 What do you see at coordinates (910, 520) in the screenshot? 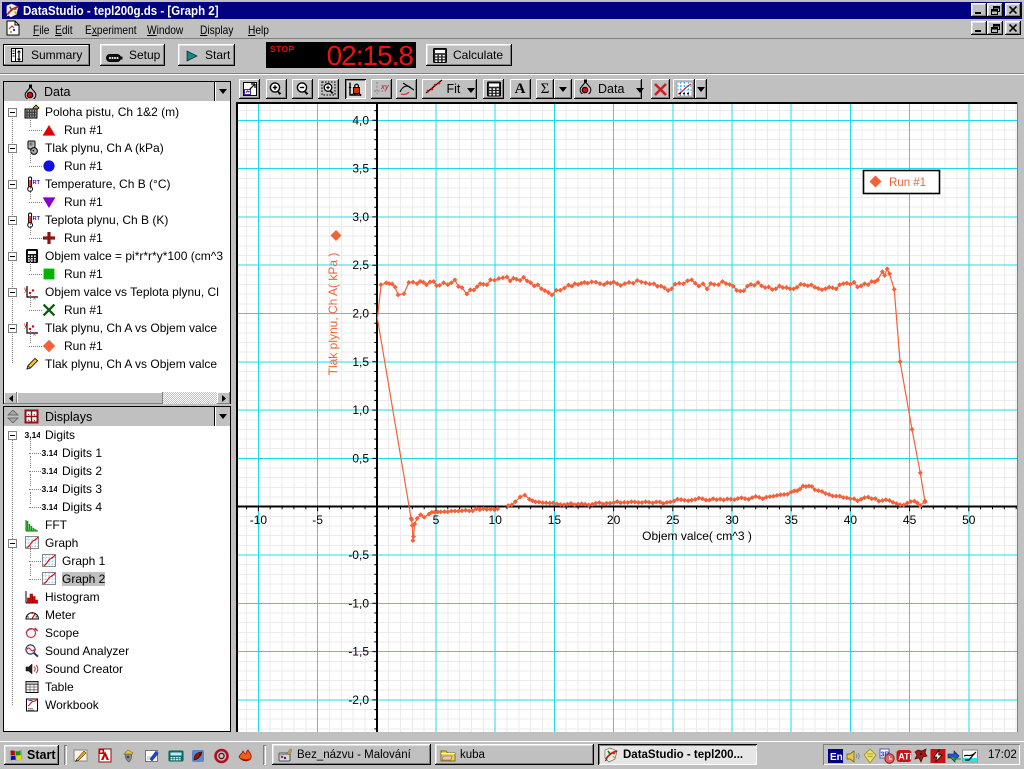
I see `svg-text: 45` at bounding box center [910, 520].